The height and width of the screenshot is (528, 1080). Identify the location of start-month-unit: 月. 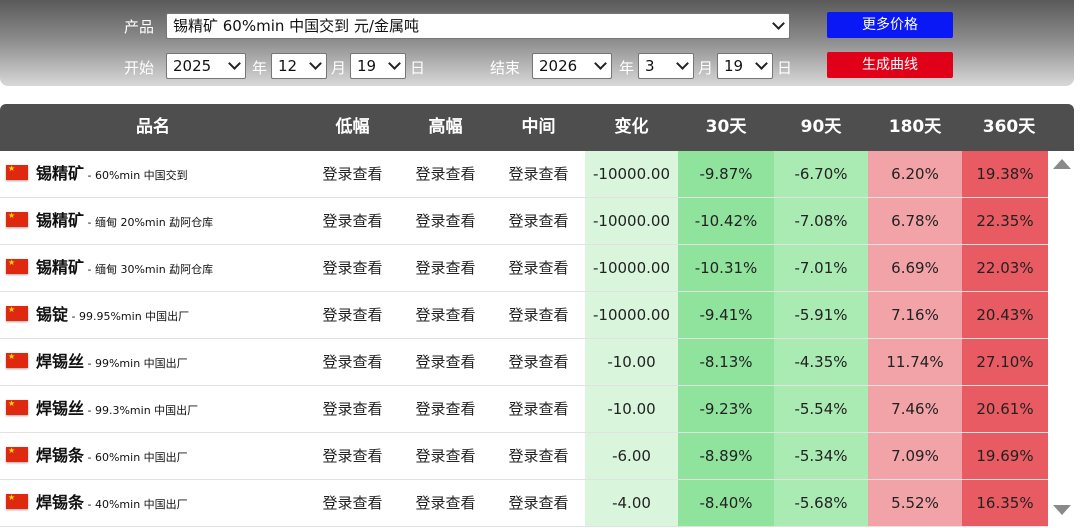
(339, 68).